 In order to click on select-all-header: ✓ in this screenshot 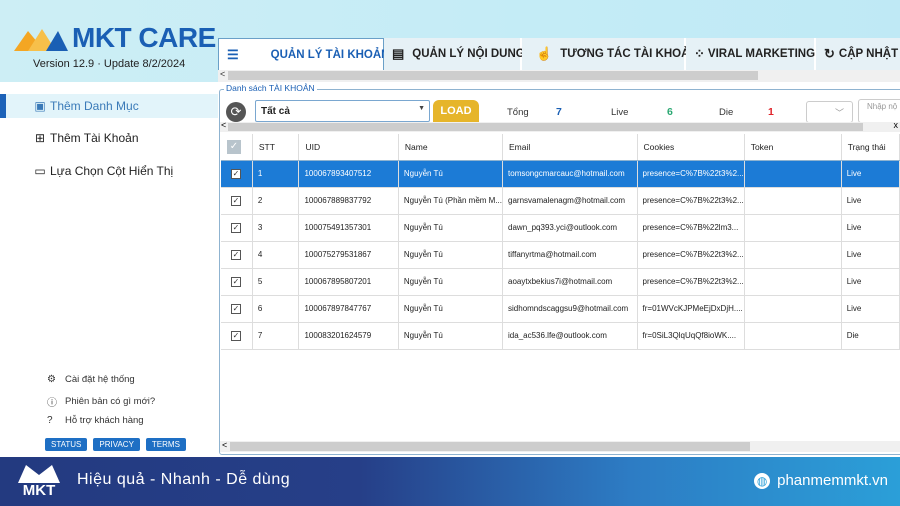, I will do `click(237, 147)`.